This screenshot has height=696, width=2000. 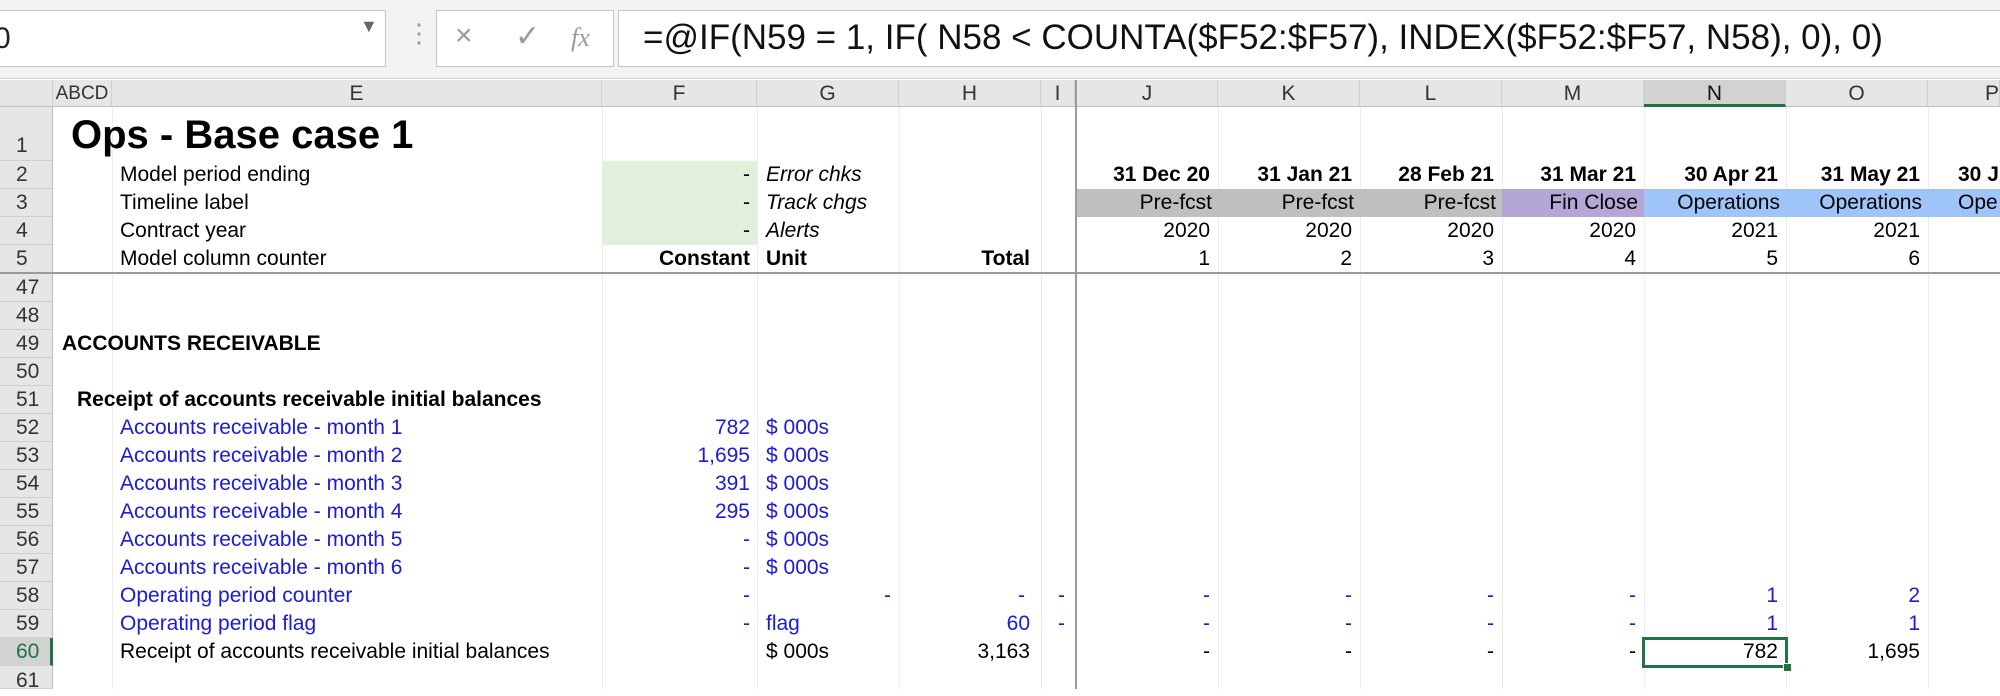 What do you see at coordinates (1711, 175) in the screenshot?
I see `timeline-date: 30 Apr 21` at bounding box center [1711, 175].